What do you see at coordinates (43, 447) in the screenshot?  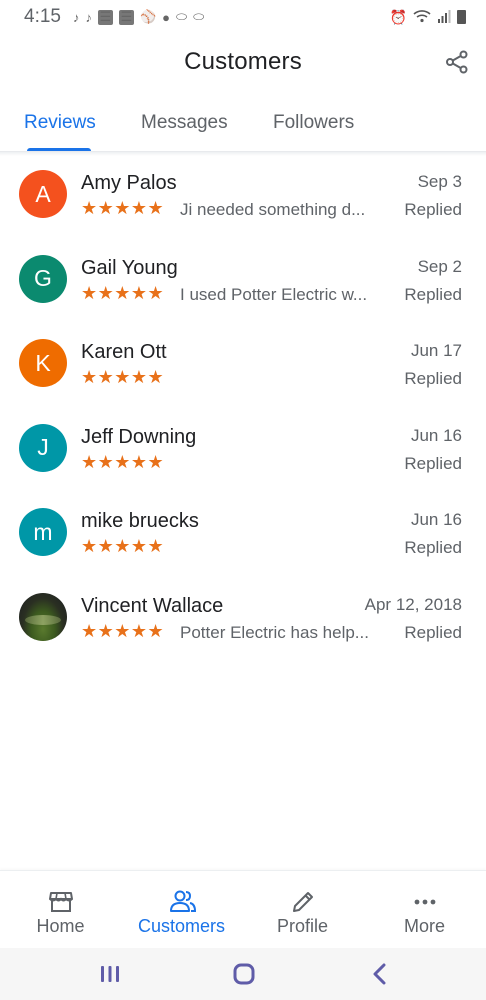 I see `avatar: J` at bounding box center [43, 447].